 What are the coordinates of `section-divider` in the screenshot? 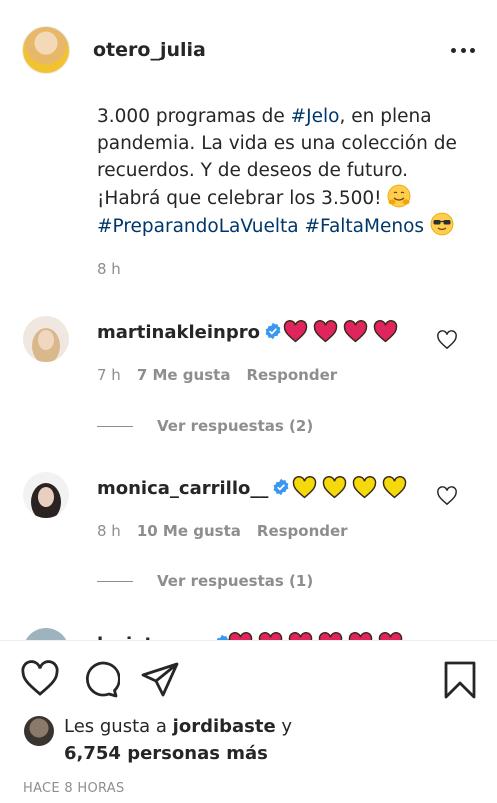 It's located at (248, 640).